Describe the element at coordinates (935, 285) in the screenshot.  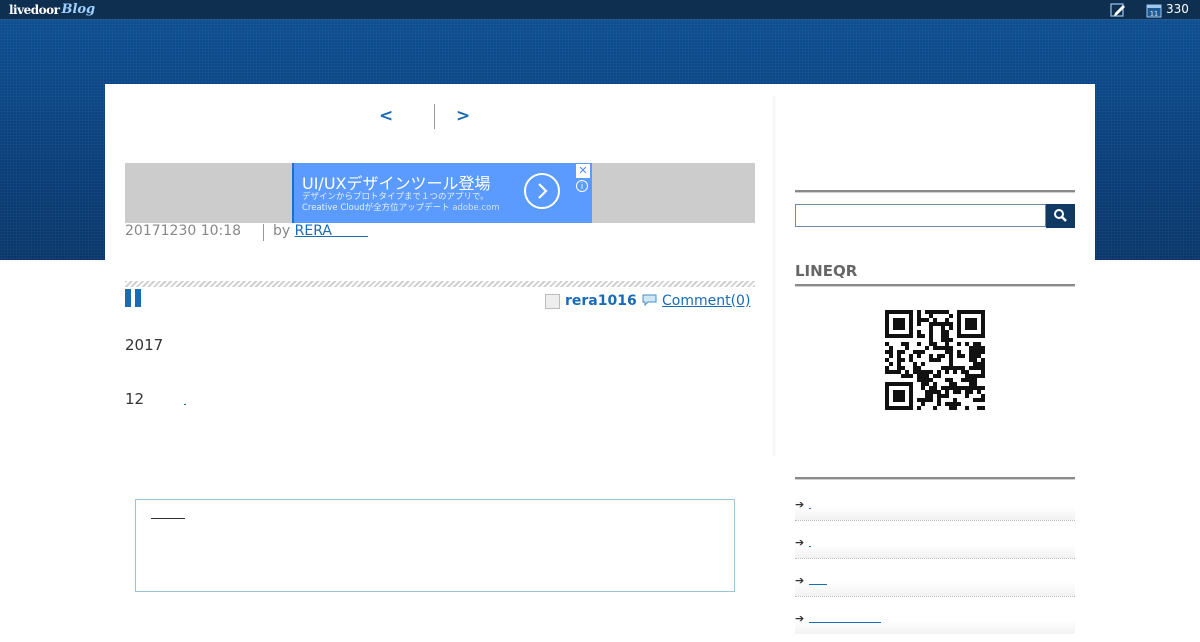
I see `sidebar-rule-qr` at that location.